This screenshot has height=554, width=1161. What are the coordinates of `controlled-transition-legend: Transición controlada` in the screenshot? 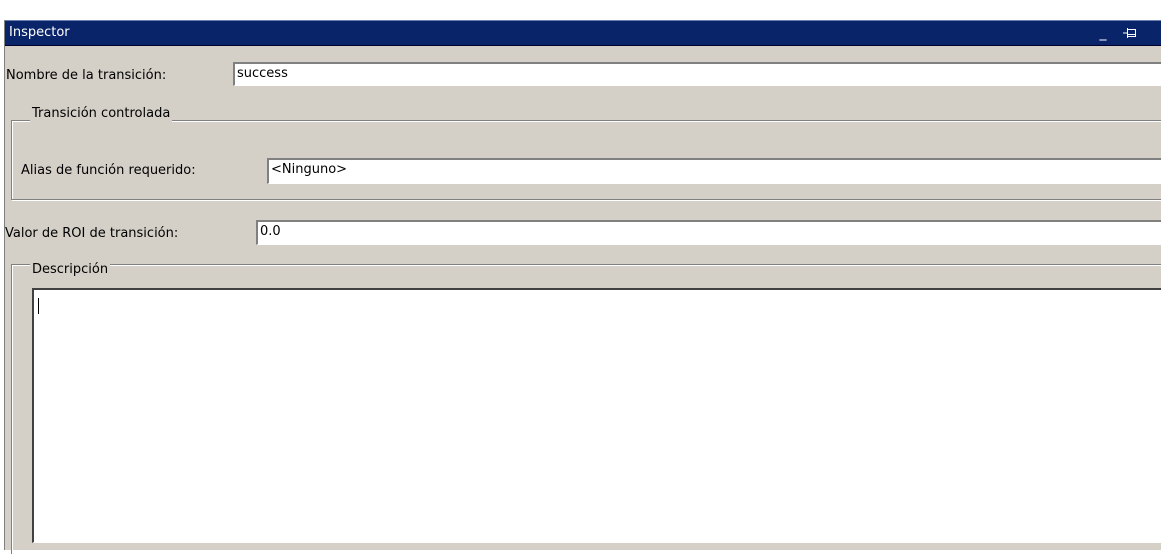 It's located at (101, 114).